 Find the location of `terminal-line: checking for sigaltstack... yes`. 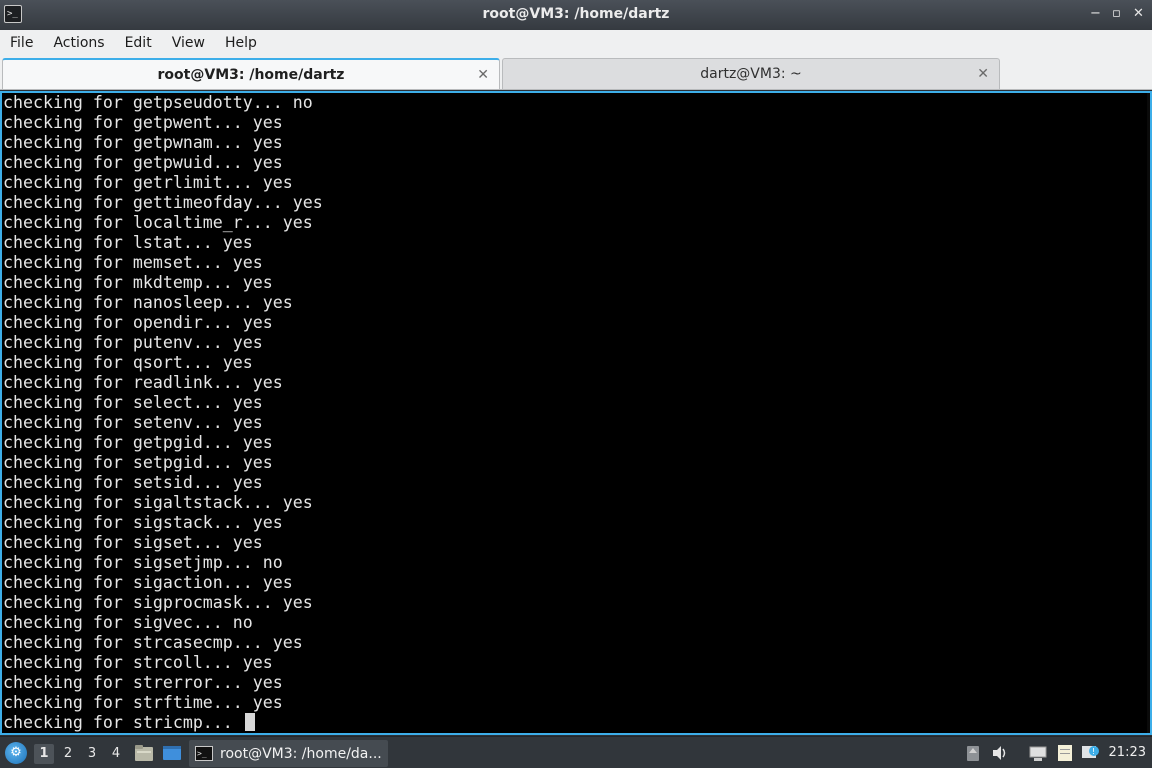

terminal-line: checking for sigaltstack... yes is located at coordinates (158, 502).